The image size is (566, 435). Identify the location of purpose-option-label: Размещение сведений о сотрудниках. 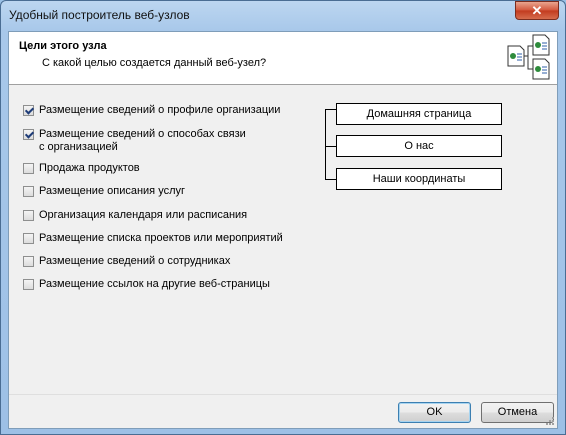
(134, 261).